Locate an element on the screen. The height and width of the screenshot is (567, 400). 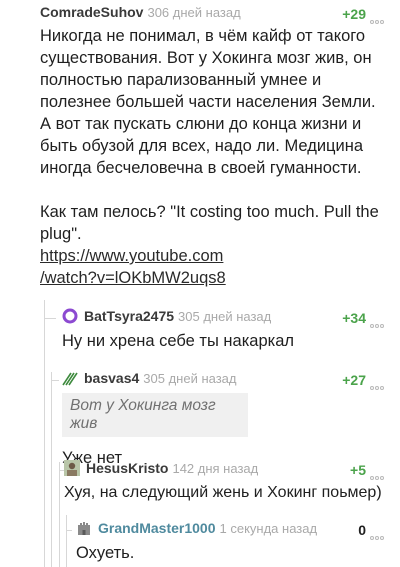
comment-header: HesusKristo 142 дня назад +5 is located at coordinates (226, 471).